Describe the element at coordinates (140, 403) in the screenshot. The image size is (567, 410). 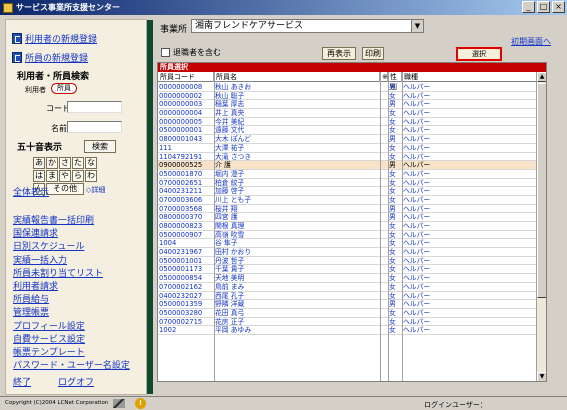
I see `info-icon: !` at that location.